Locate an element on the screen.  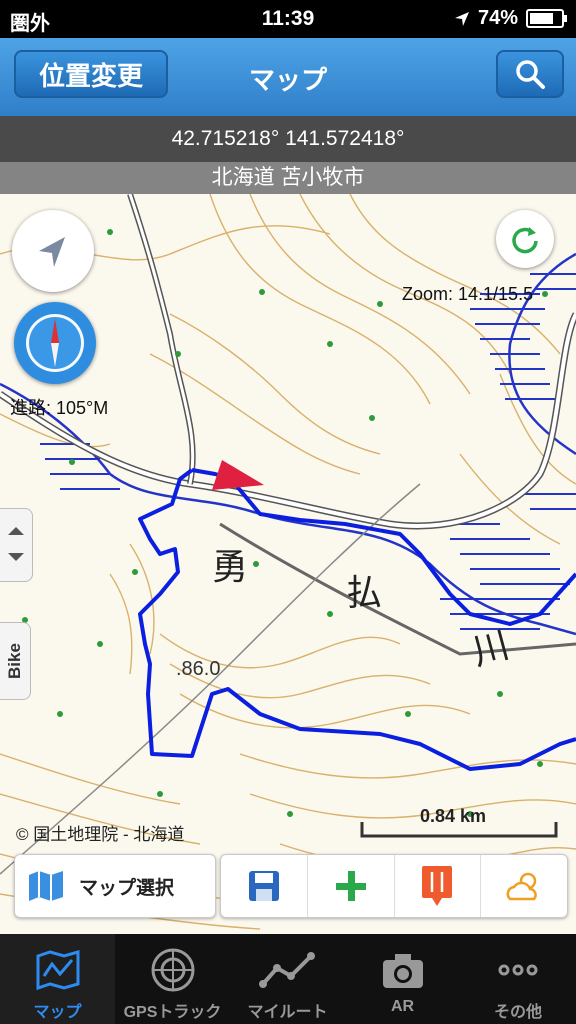
refresh-icon is located at coordinates (525, 240).